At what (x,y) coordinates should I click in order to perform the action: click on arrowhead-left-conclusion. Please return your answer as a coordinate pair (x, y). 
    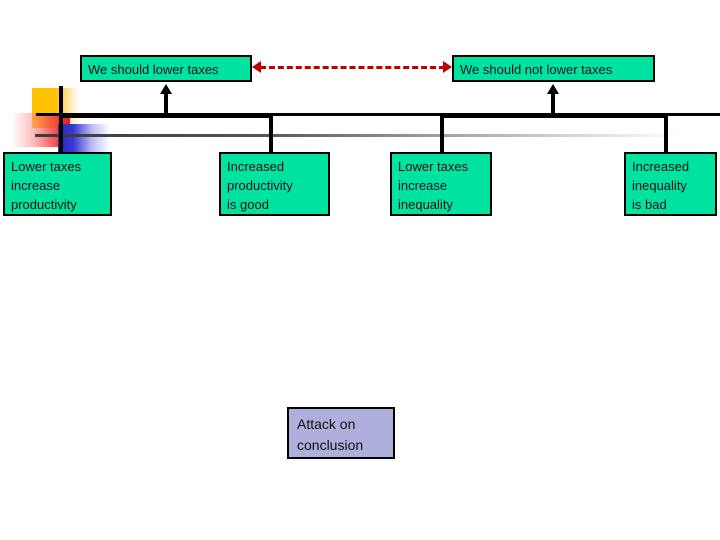
    Looking at the image, I should click on (166, 89).